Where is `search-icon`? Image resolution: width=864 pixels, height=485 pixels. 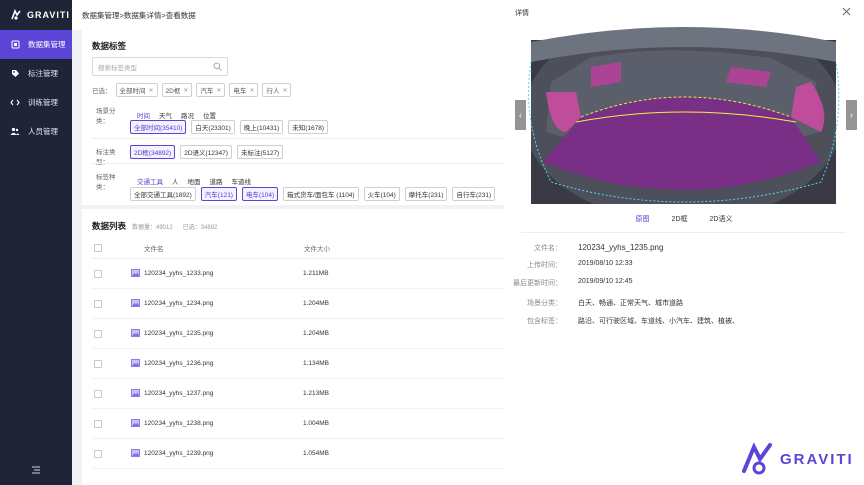
search-icon is located at coordinates (217, 66).